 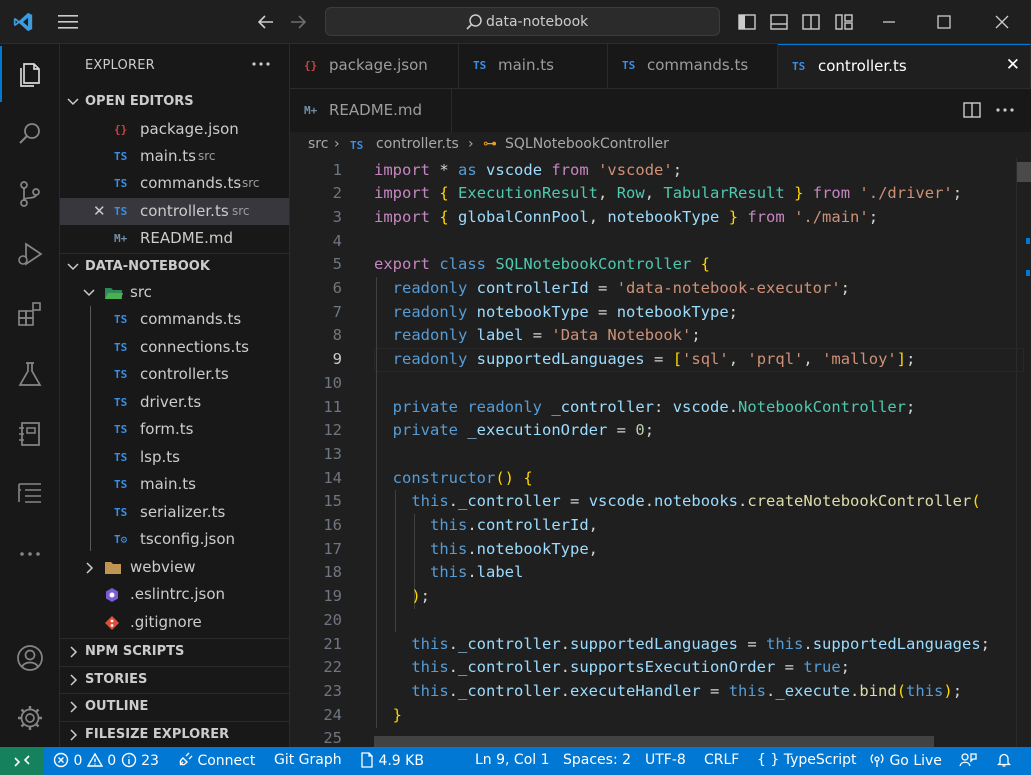 I want to click on breadcrumb-symbol: SQLNotebookController, so click(x=587, y=144).